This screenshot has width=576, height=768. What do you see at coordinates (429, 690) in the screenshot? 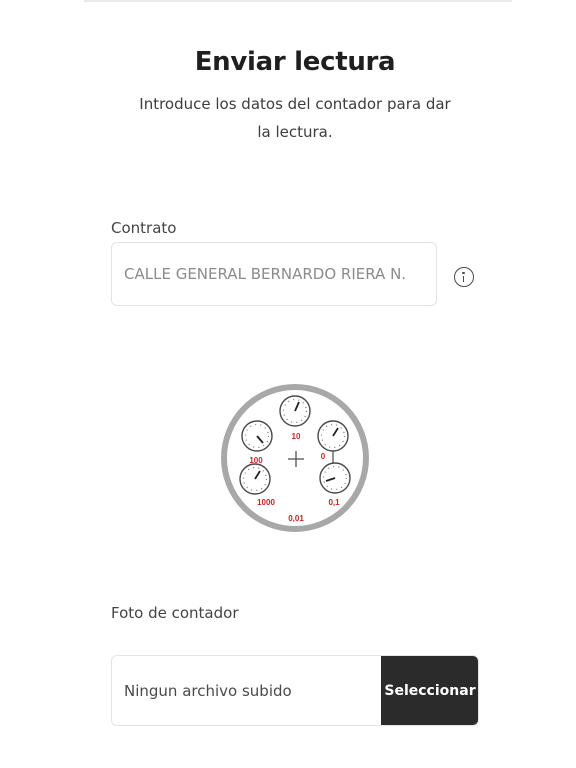
I see `select-file-button: Seleccionar` at bounding box center [429, 690].